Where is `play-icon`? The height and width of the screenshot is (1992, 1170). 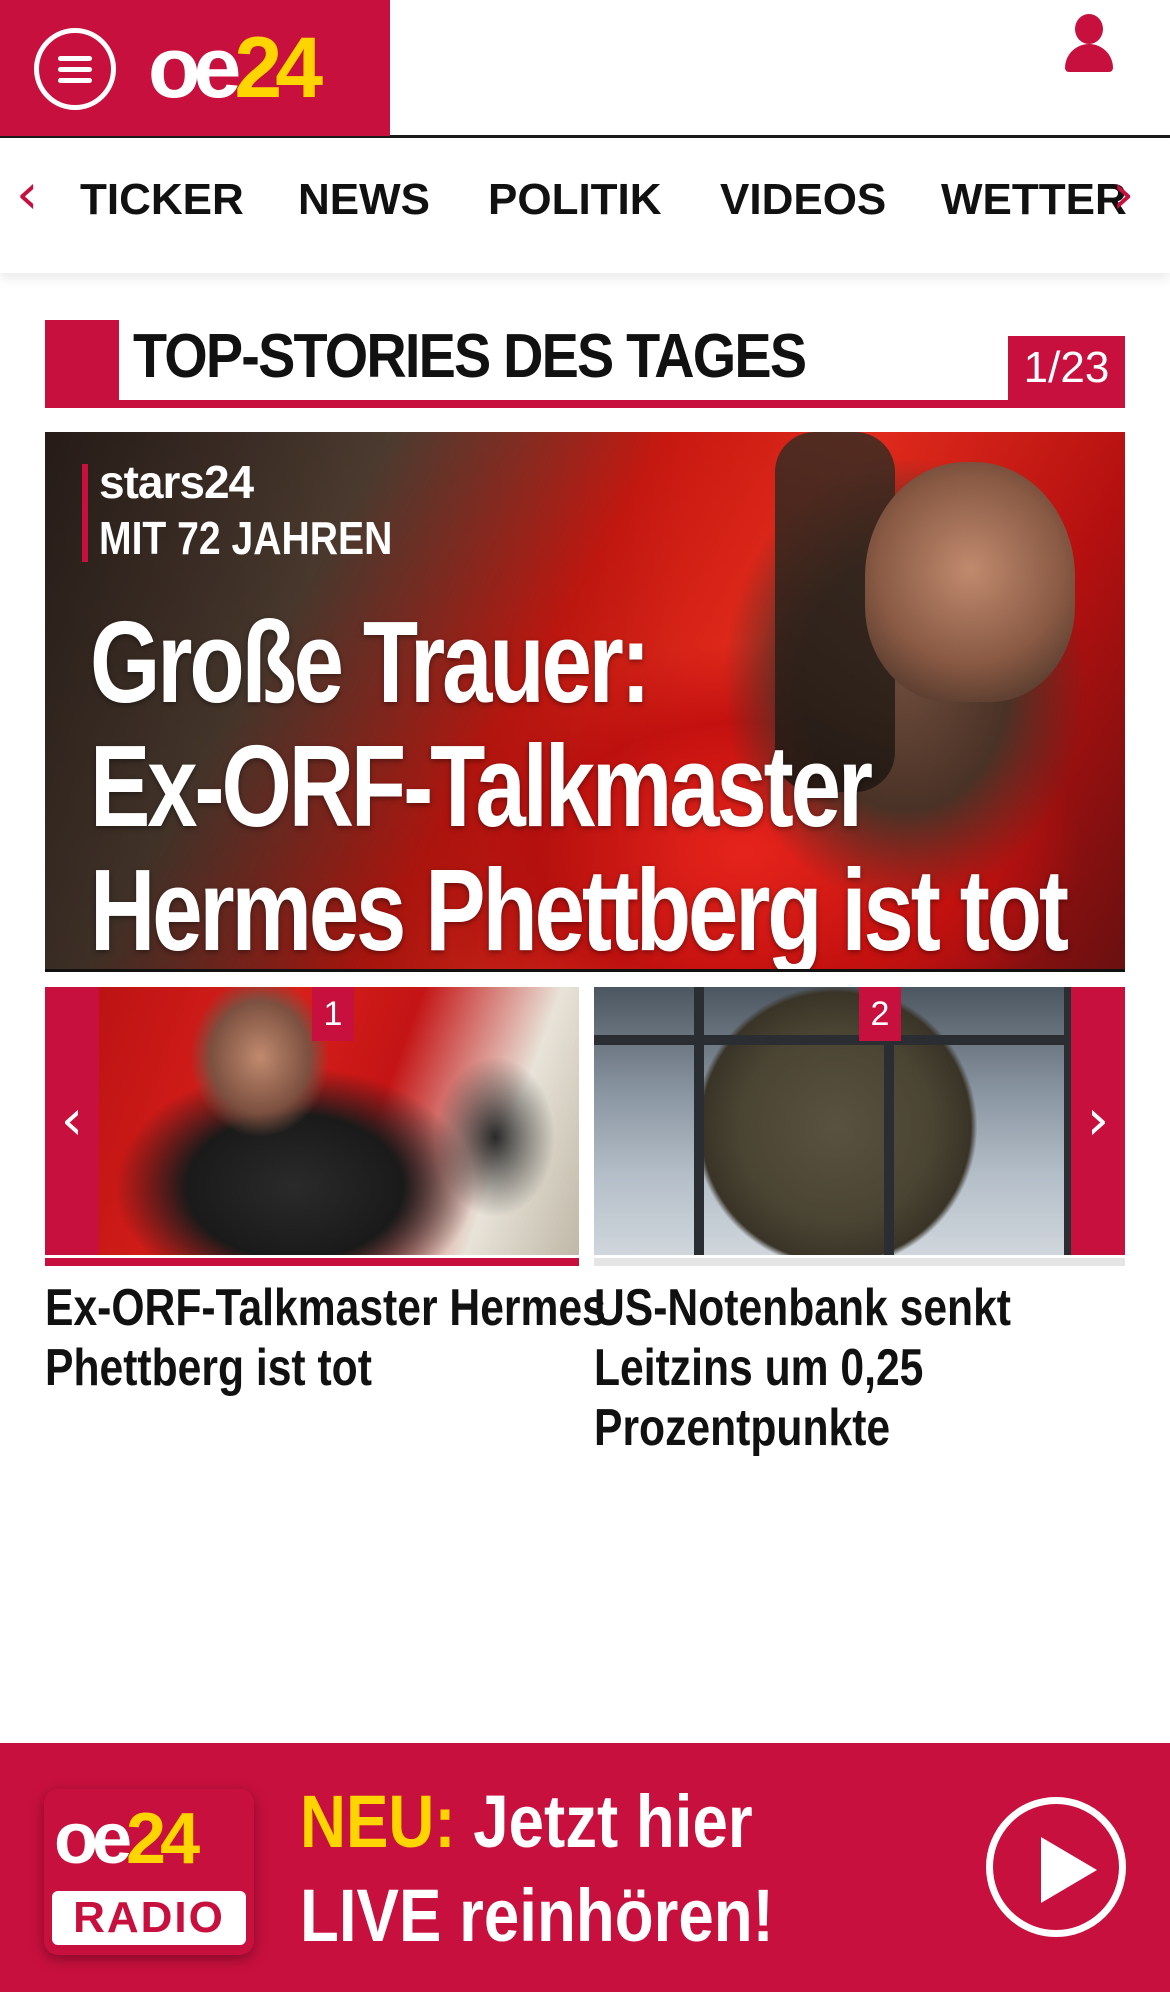
play-icon is located at coordinates (1056, 1867).